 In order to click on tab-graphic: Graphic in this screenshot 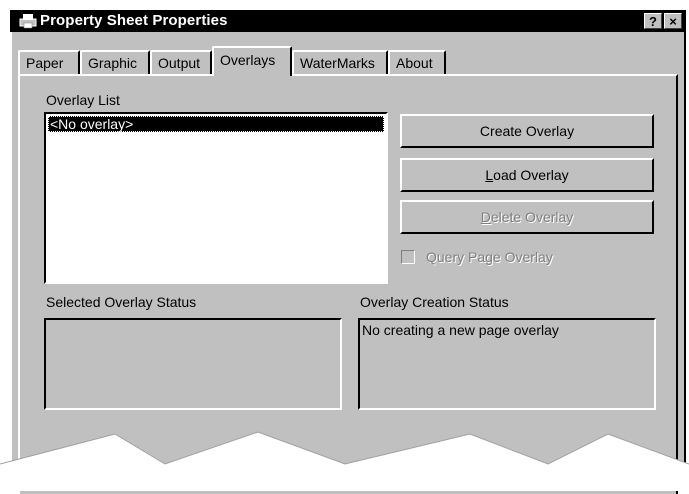, I will do `click(115, 62)`.